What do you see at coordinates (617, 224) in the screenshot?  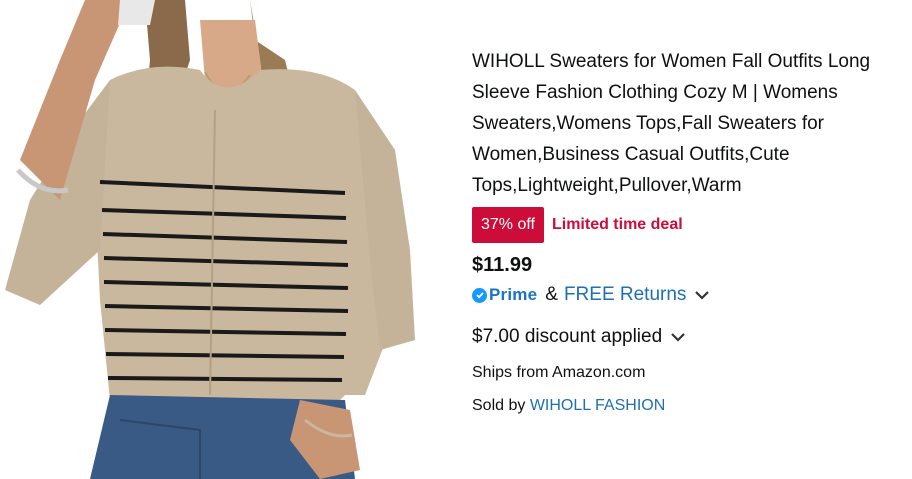 I see `deal-text: Limited time deal` at bounding box center [617, 224].